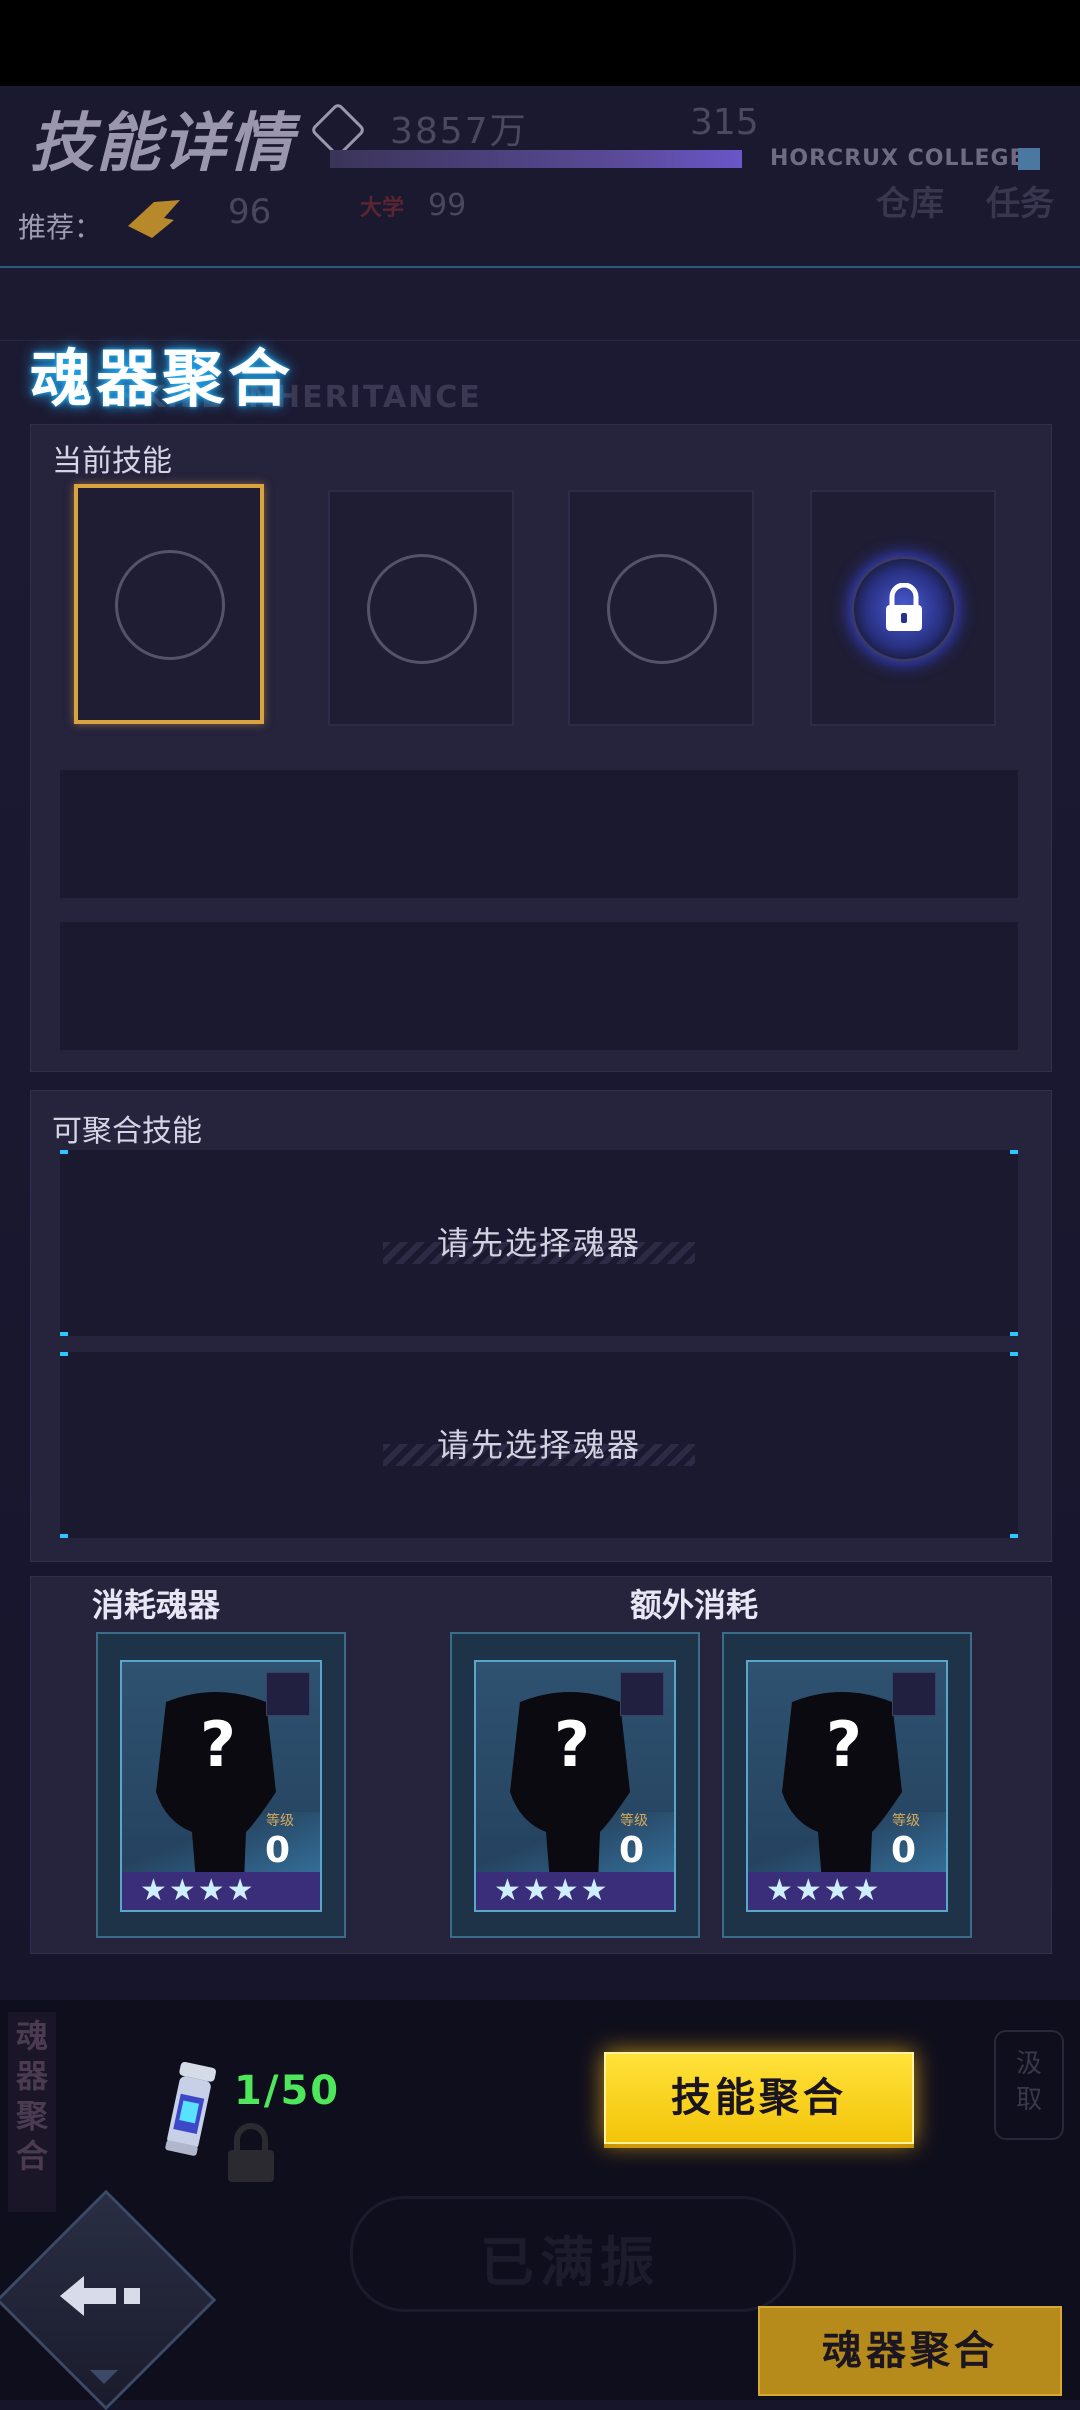  I want to click on college-square-icon, so click(1029, 159).